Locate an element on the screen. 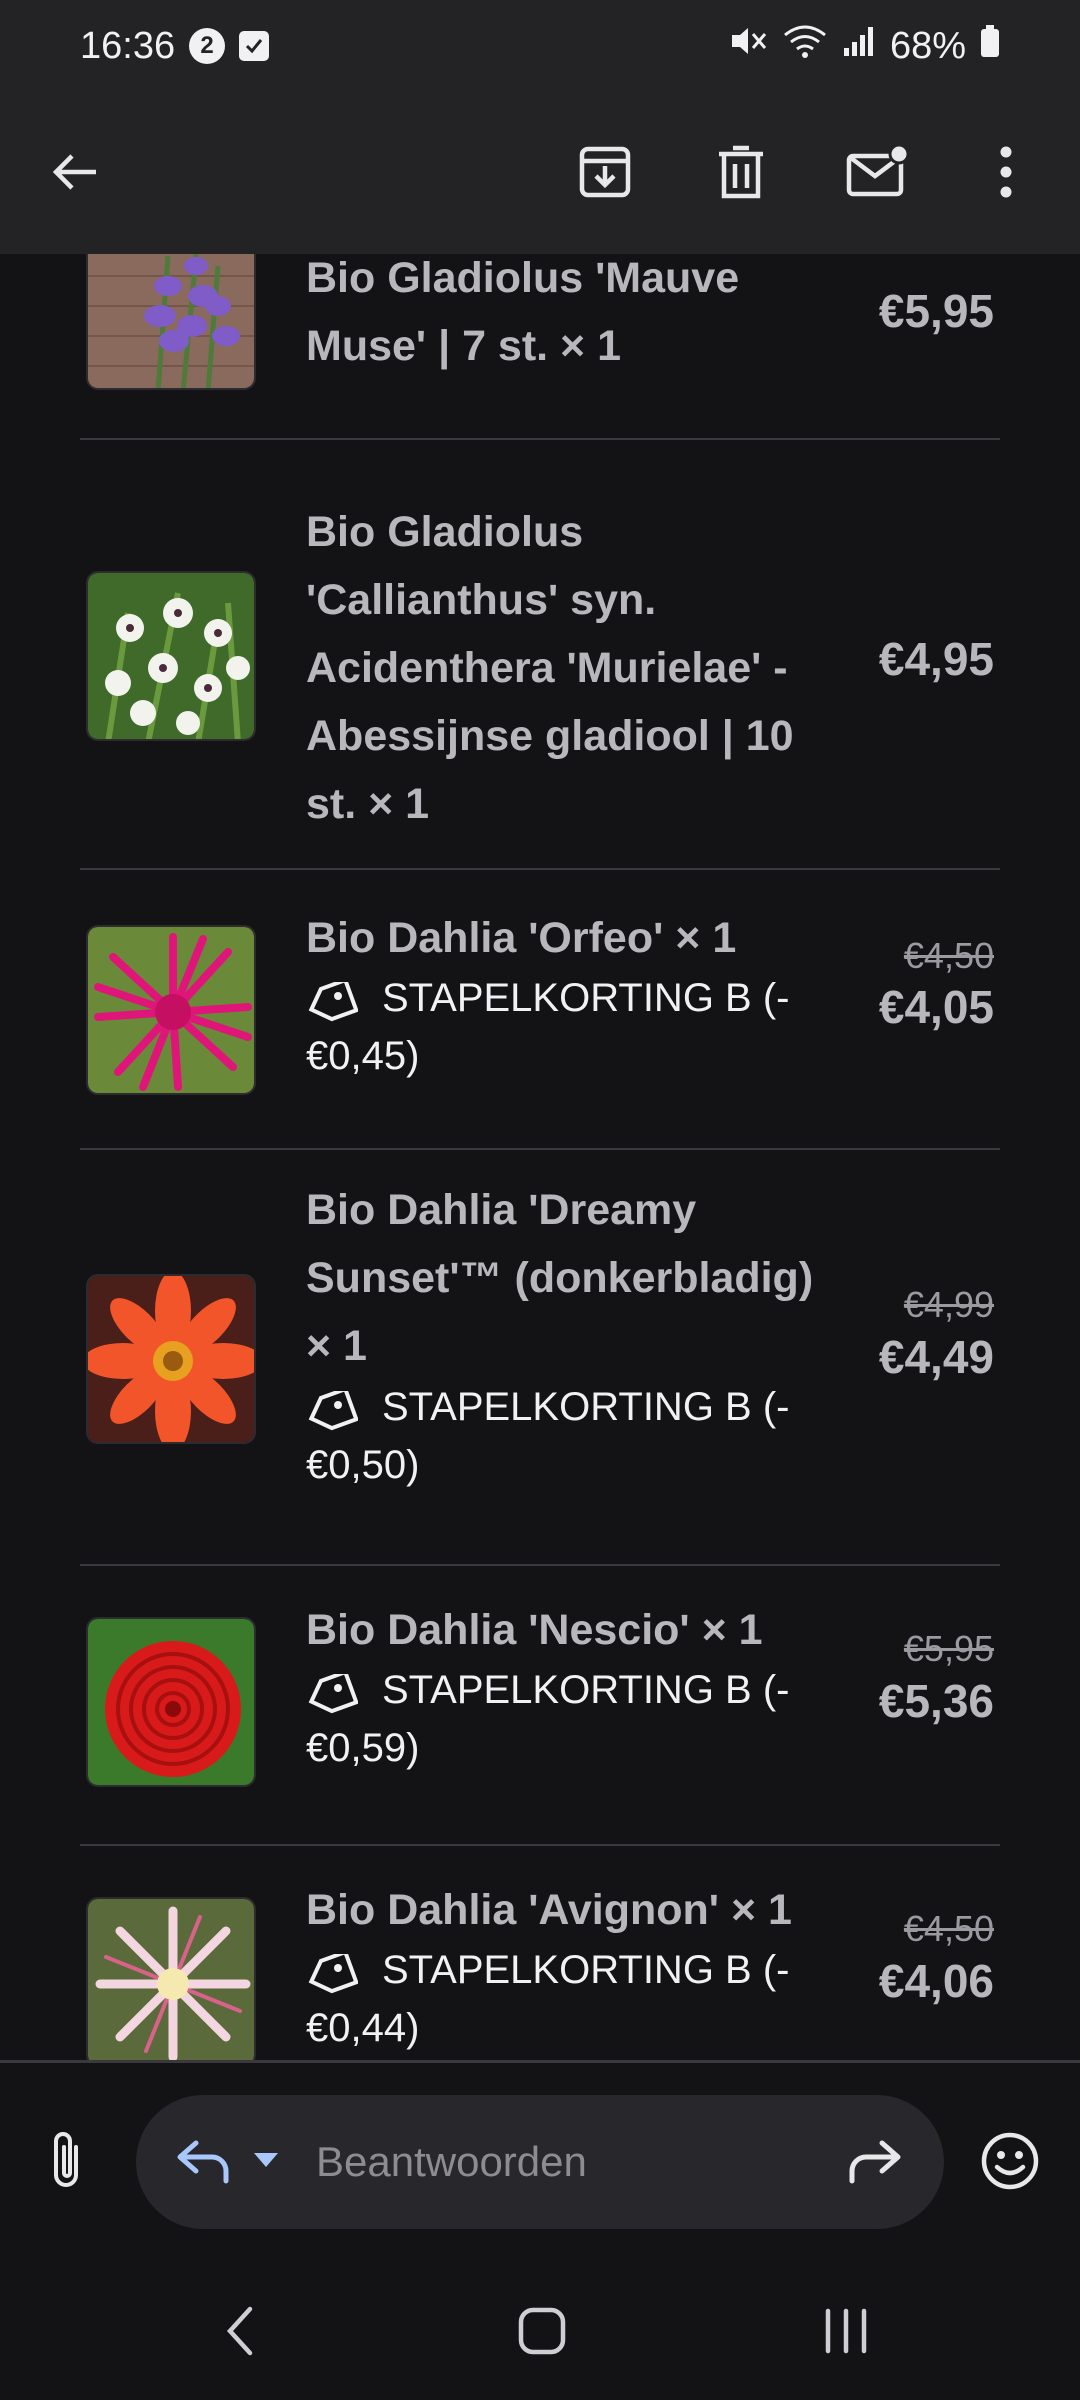  reply-input: Beantwoorden is located at coordinates (540, 2162).